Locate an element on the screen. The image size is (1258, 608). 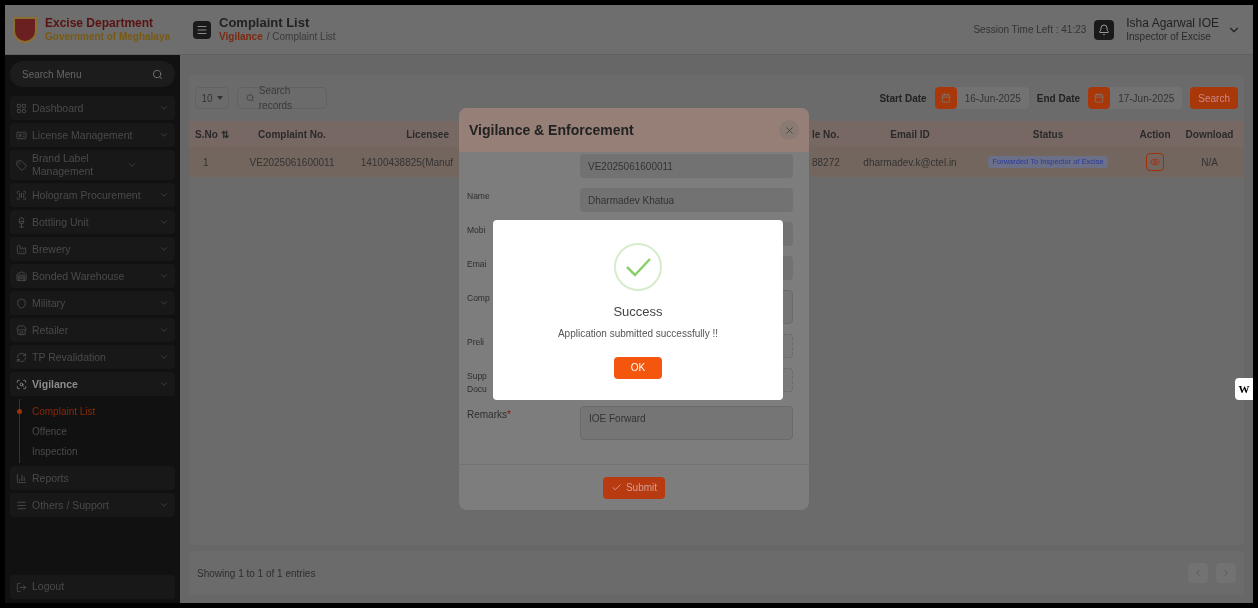
field-label: Emai is located at coordinates (477, 264).